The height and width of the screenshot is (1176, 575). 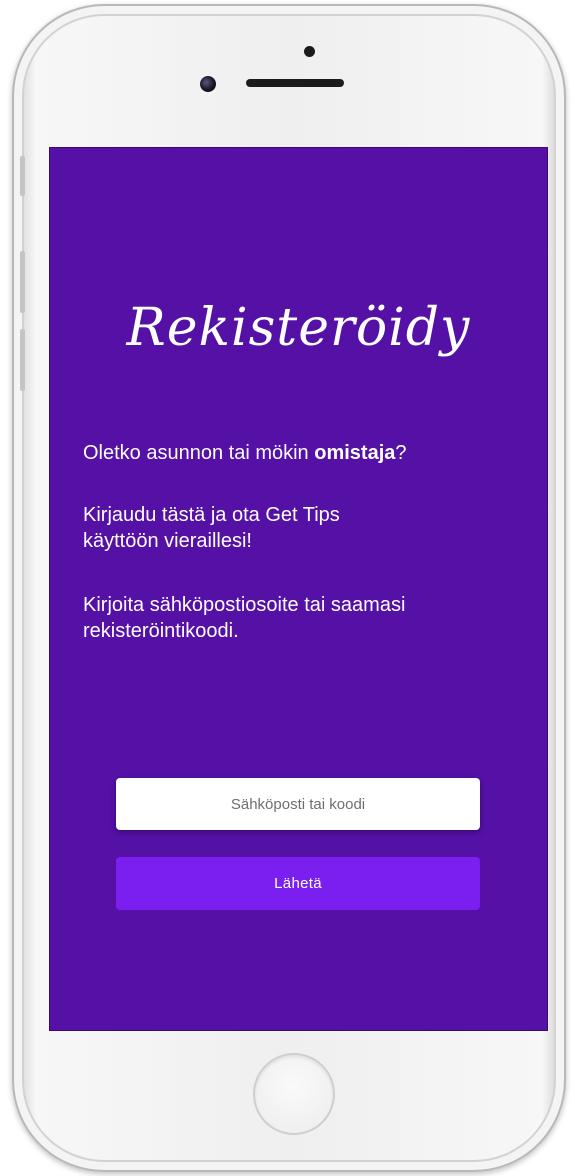 What do you see at coordinates (22, 360) in the screenshot?
I see `volume-down-button` at bounding box center [22, 360].